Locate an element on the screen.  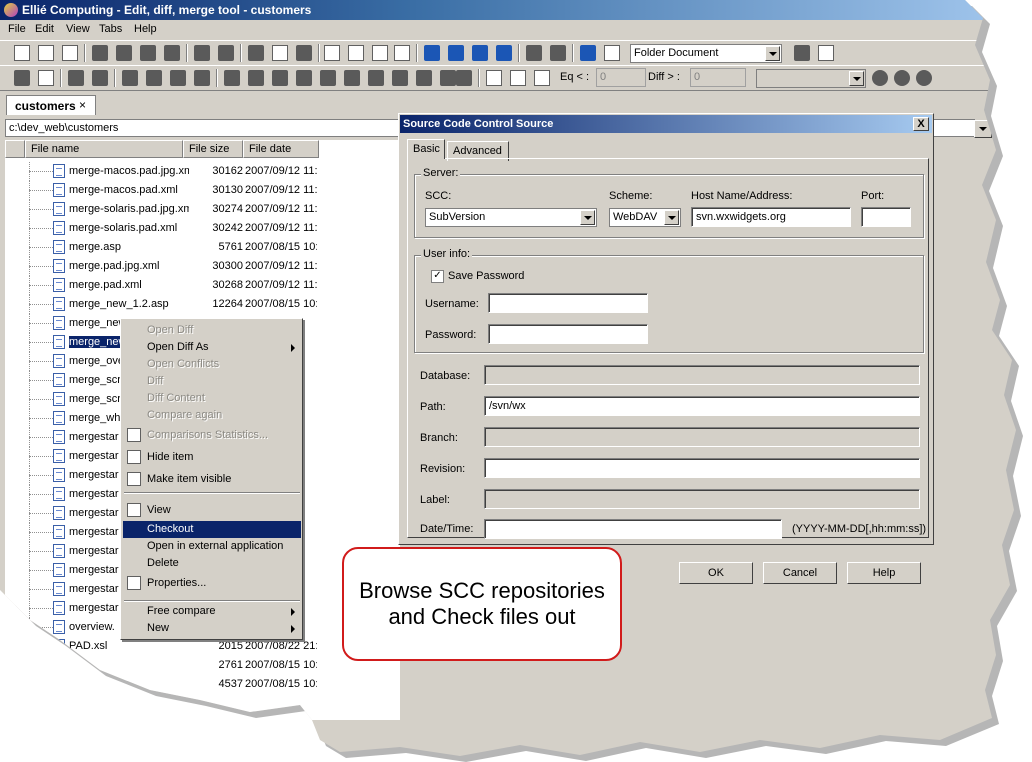
username-input is located at coordinates (568, 303).